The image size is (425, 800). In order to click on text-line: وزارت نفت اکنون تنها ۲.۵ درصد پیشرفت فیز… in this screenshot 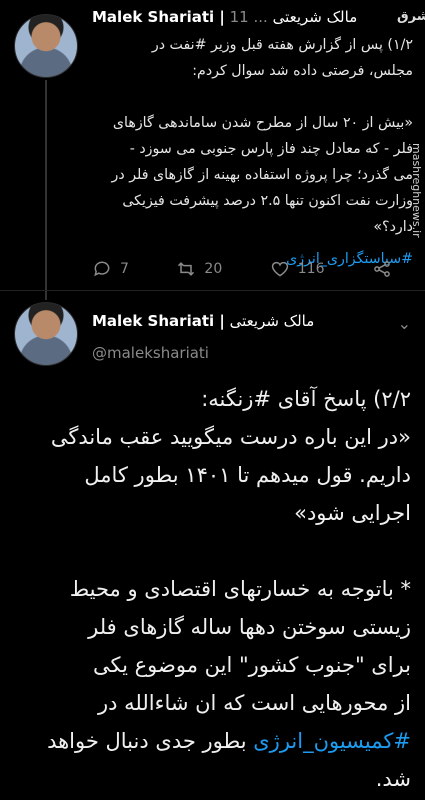, I will do `click(267, 201)`.